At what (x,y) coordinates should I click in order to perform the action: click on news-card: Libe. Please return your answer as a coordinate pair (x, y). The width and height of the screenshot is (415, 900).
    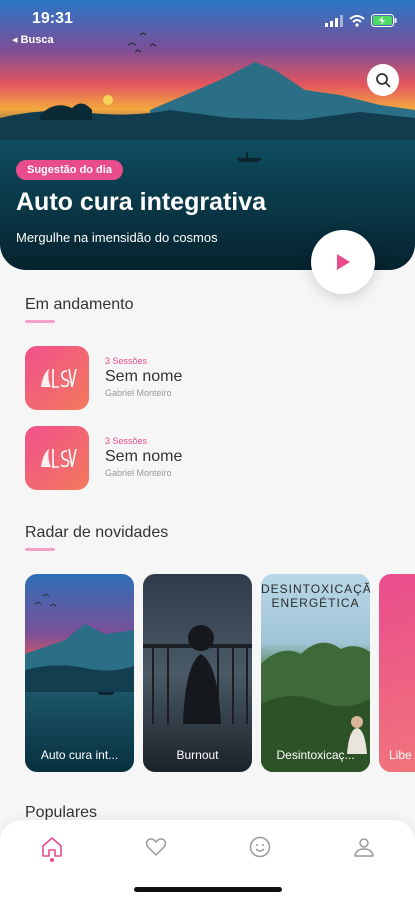
    Looking at the image, I should click on (397, 673).